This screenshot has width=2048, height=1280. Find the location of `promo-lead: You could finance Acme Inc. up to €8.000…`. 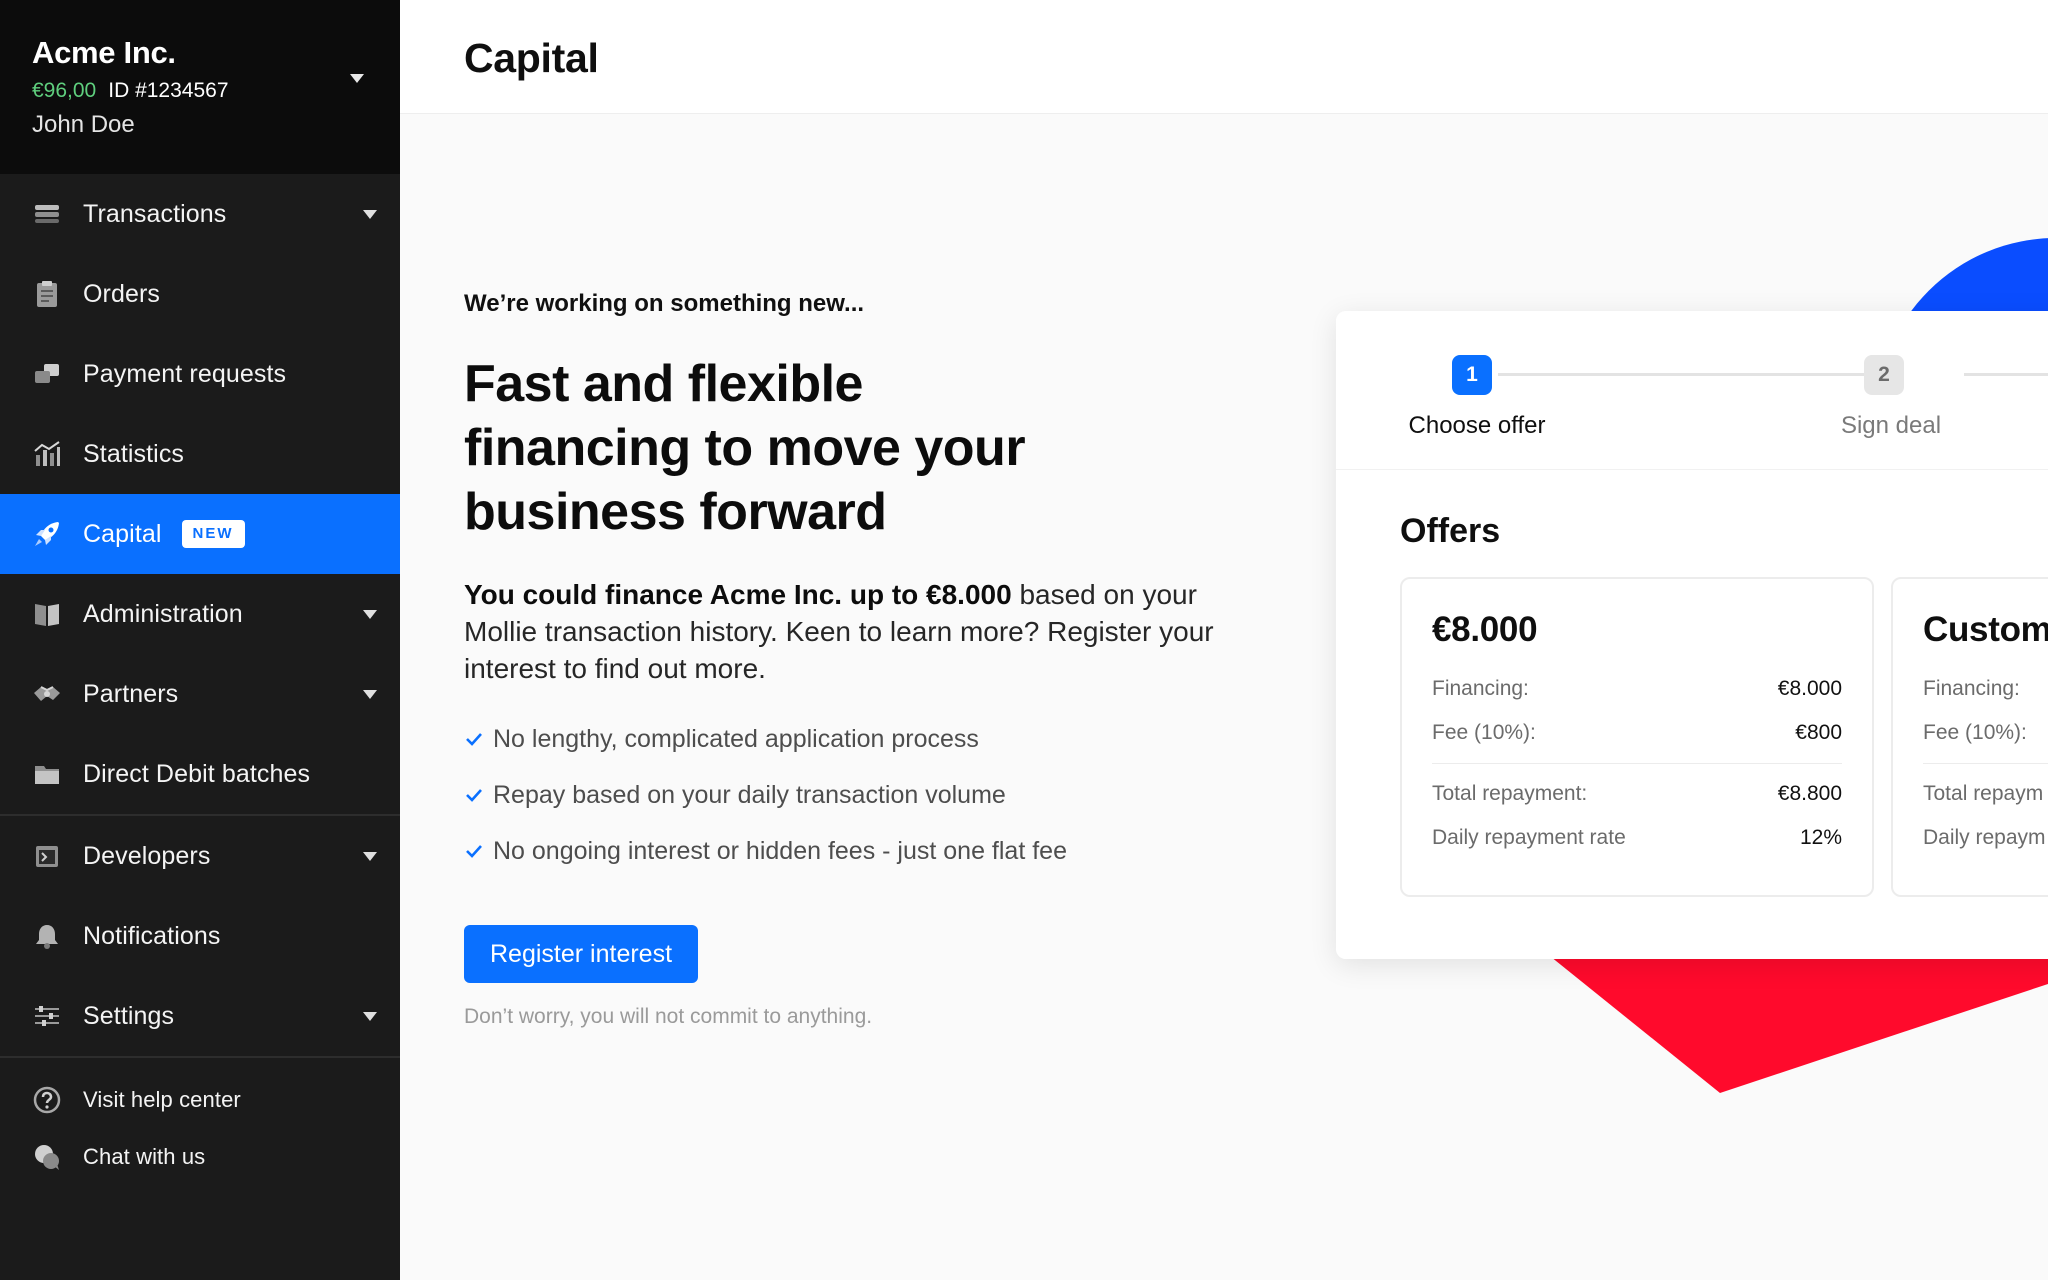

promo-lead: You could finance Acme Inc. up to €8.000… is located at coordinates (844, 631).